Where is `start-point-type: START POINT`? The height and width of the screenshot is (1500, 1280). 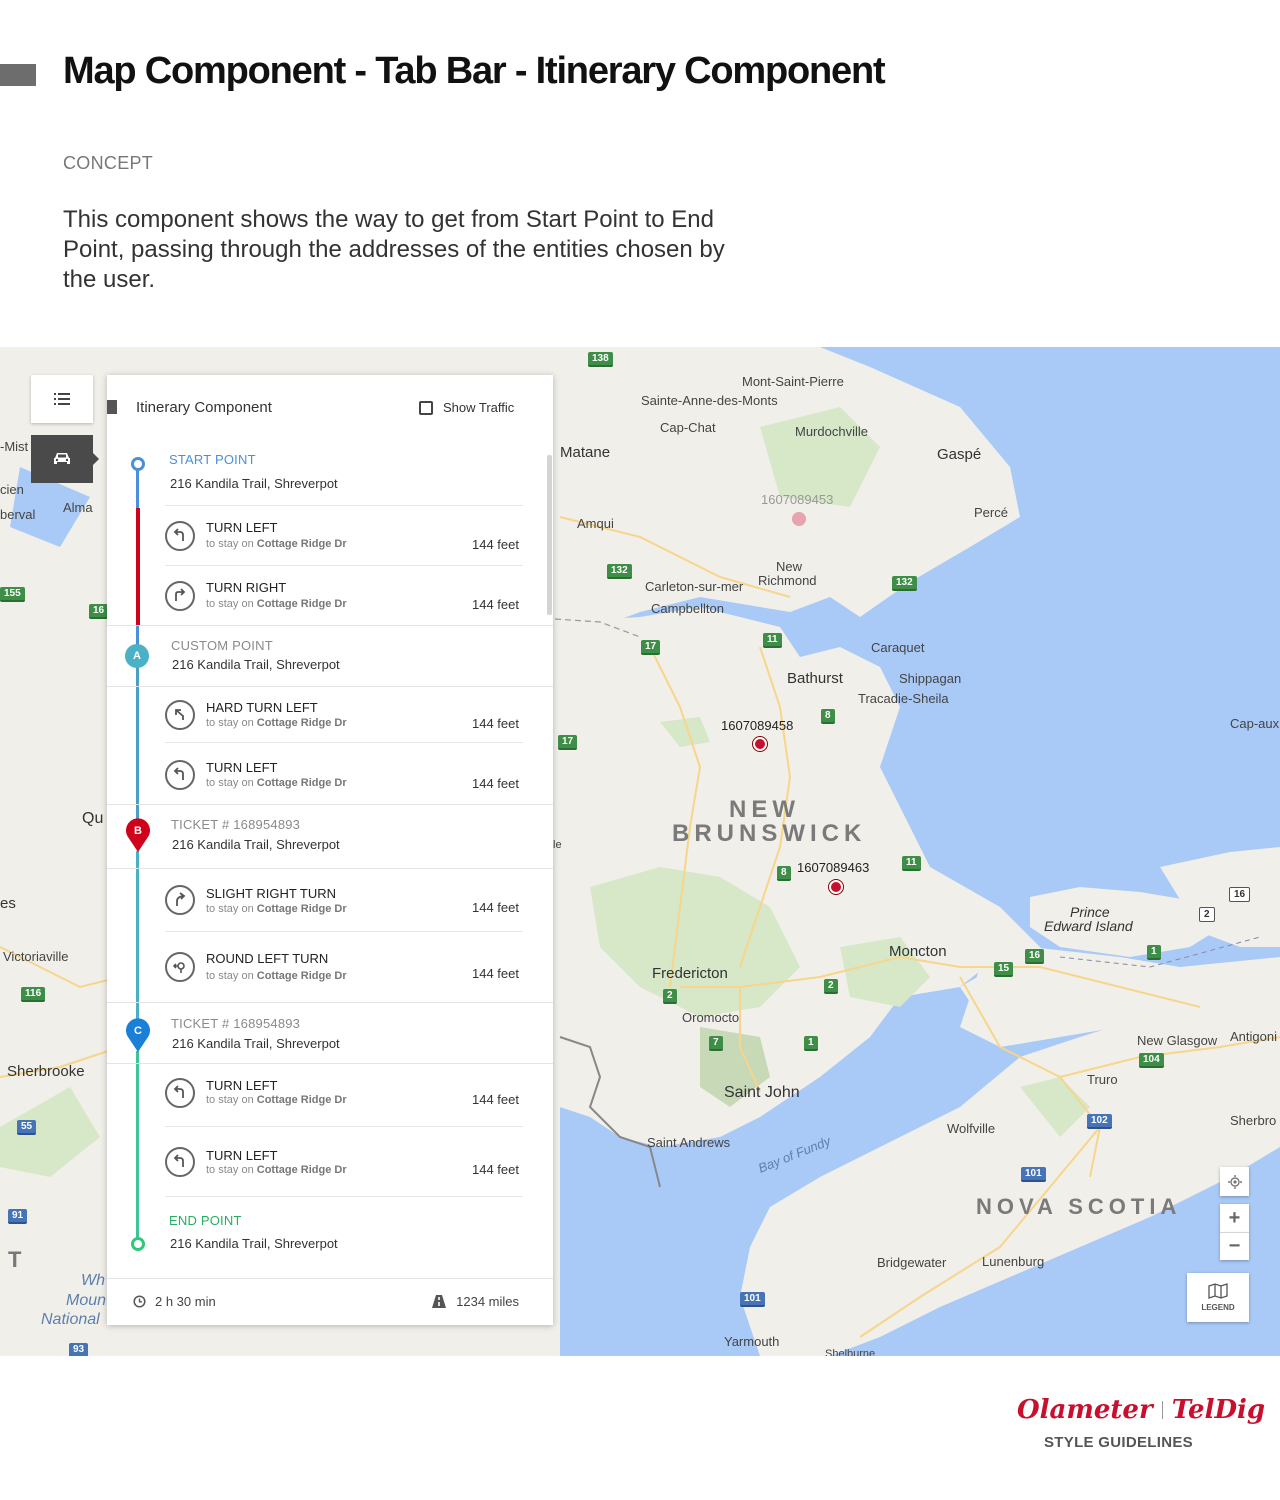 start-point-type: START POINT is located at coordinates (212, 459).